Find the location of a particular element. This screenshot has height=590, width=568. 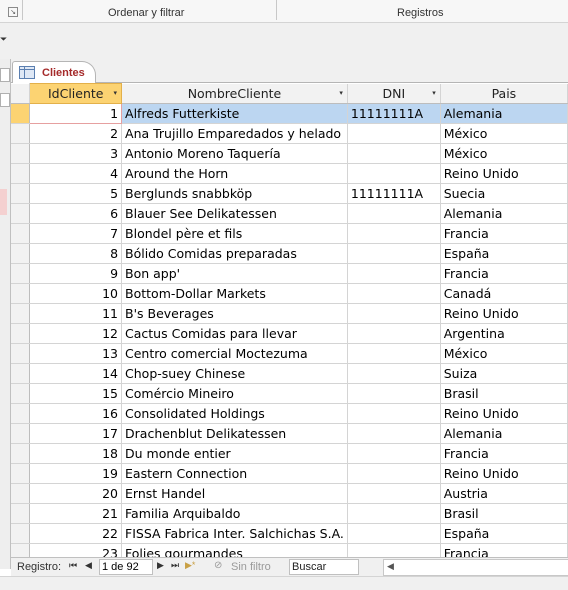

table-row: 1 Alfreds Futterkiste 11111111A Alemania is located at coordinates (289, 113).